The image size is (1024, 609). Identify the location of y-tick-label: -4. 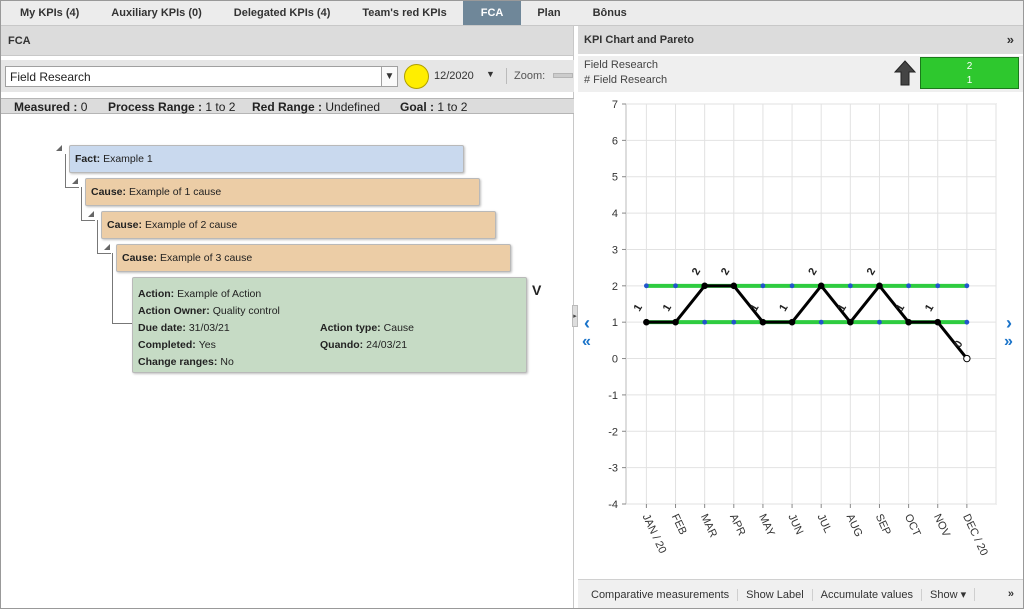
(613, 505).